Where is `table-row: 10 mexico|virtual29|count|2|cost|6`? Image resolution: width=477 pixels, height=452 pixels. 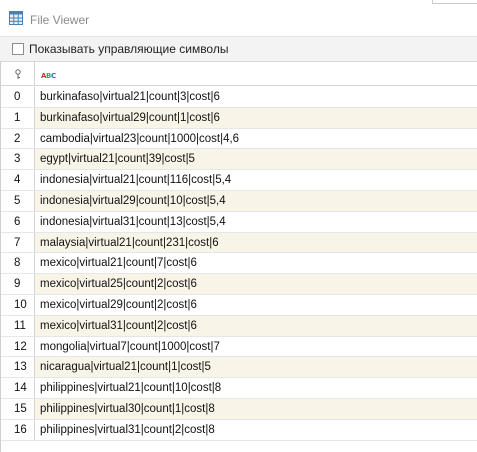 table-row: 10 mexico|virtual29|count|2|cost|6 is located at coordinates (239, 305).